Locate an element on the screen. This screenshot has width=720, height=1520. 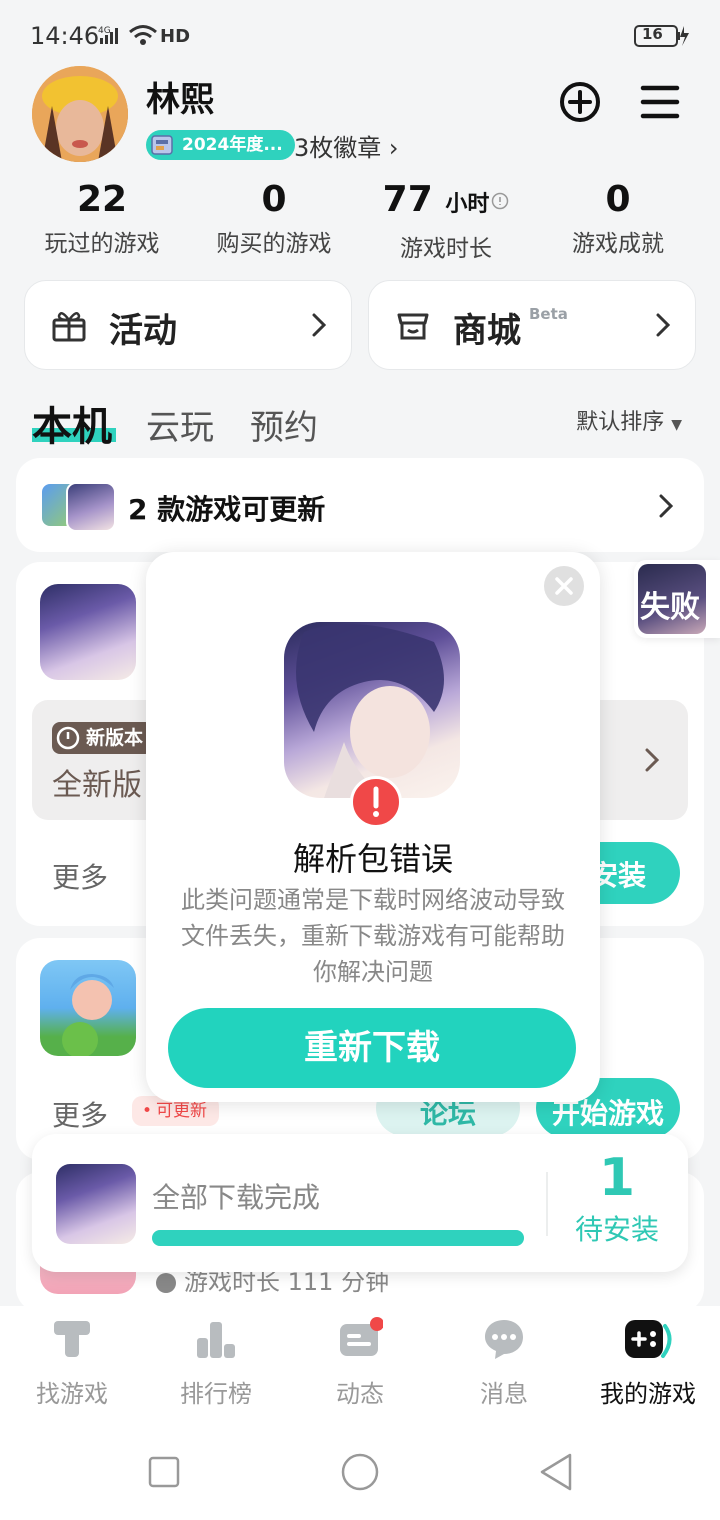
stat-purchased: 0 购买的游戏 is located at coordinates (274, 218).